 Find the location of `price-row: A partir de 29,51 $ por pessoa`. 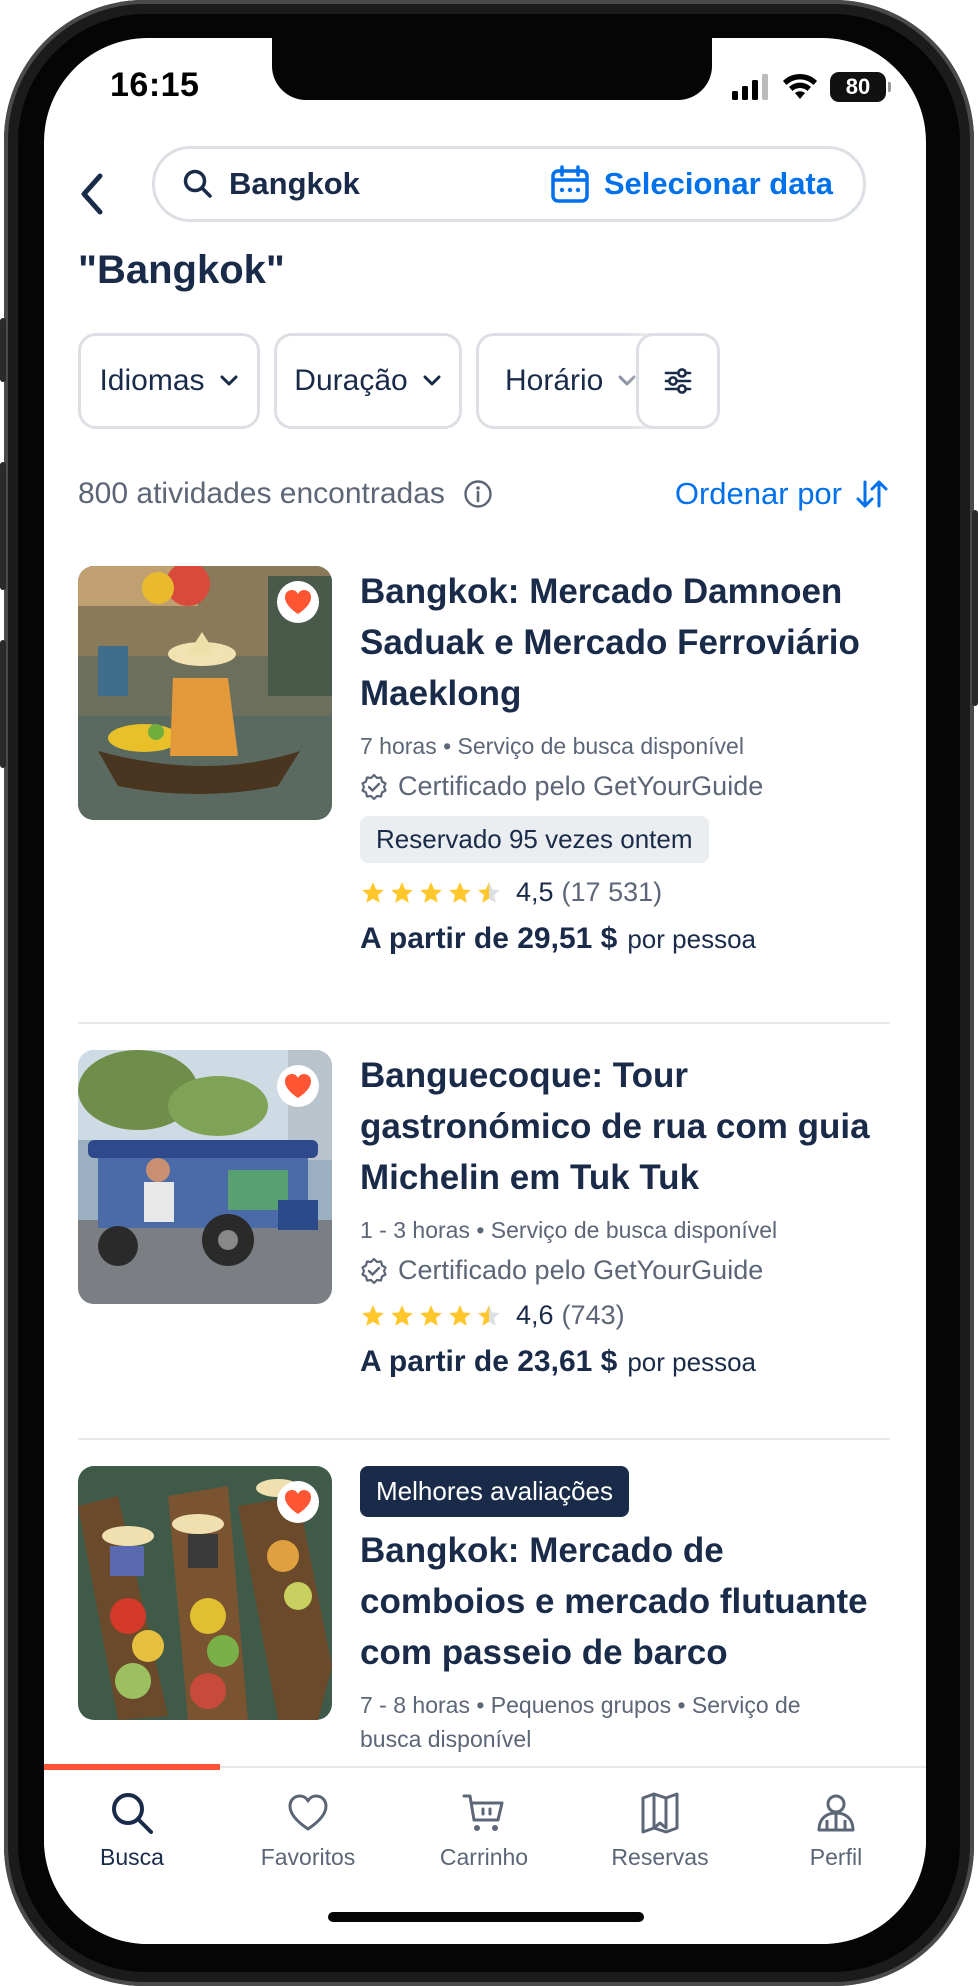

price-row: A partir de 29,51 $ por pessoa is located at coordinates (625, 939).